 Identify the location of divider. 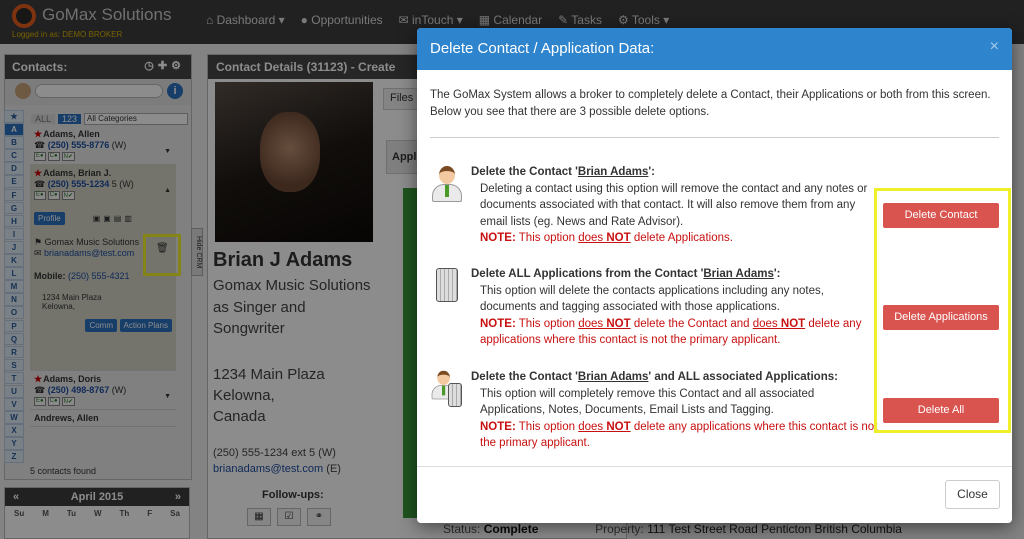
(714, 137).